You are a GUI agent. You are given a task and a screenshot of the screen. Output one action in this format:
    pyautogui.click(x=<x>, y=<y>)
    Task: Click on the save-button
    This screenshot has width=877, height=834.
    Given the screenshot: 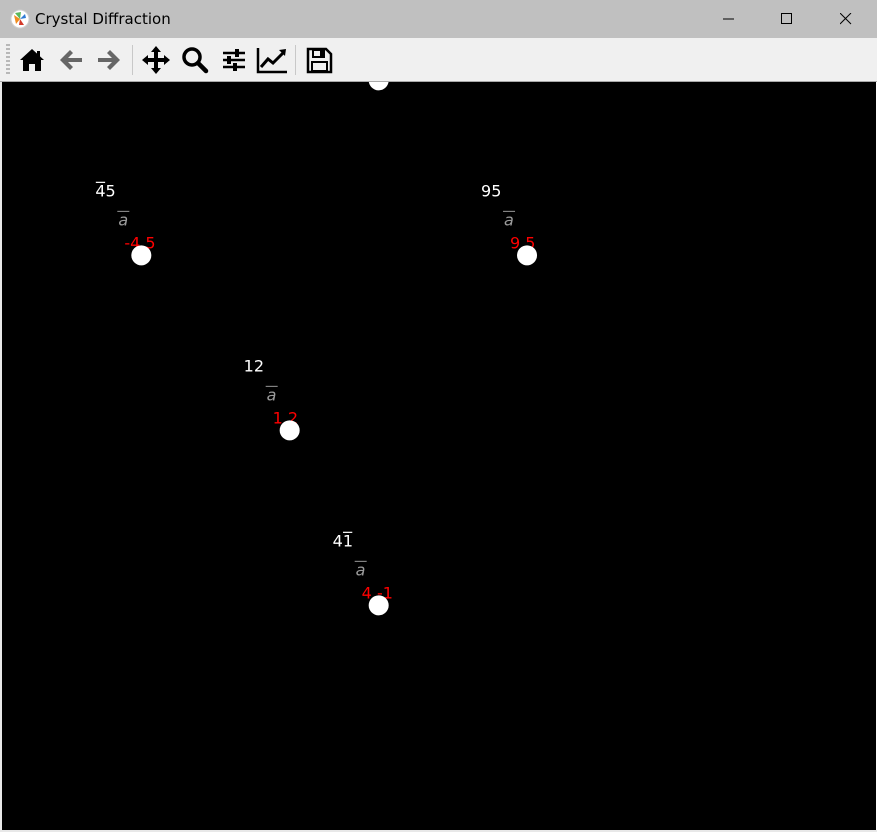 What is the action you would take?
    pyautogui.click(x=319, y=60)
    